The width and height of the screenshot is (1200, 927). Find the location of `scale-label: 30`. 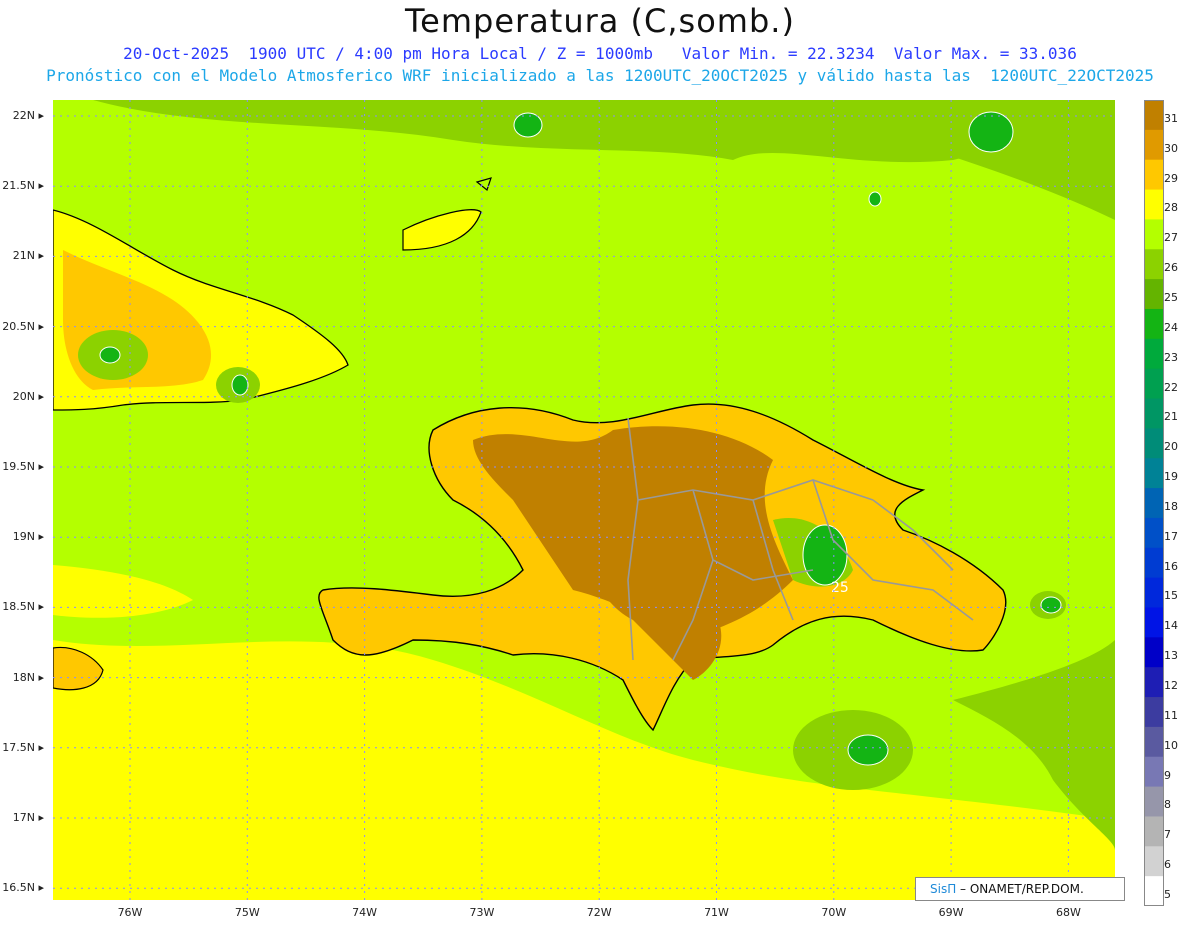

scale-label: 30 is located at coordinates (1171, 148).